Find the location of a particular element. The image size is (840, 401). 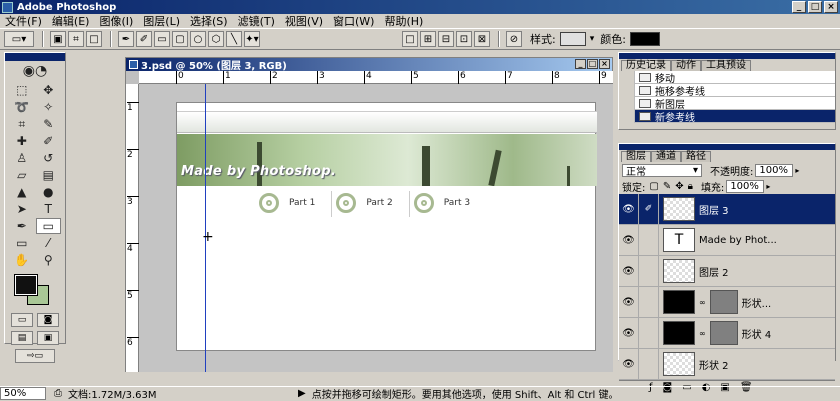

part-item: Part 1 is located at coordinates (294, 204).